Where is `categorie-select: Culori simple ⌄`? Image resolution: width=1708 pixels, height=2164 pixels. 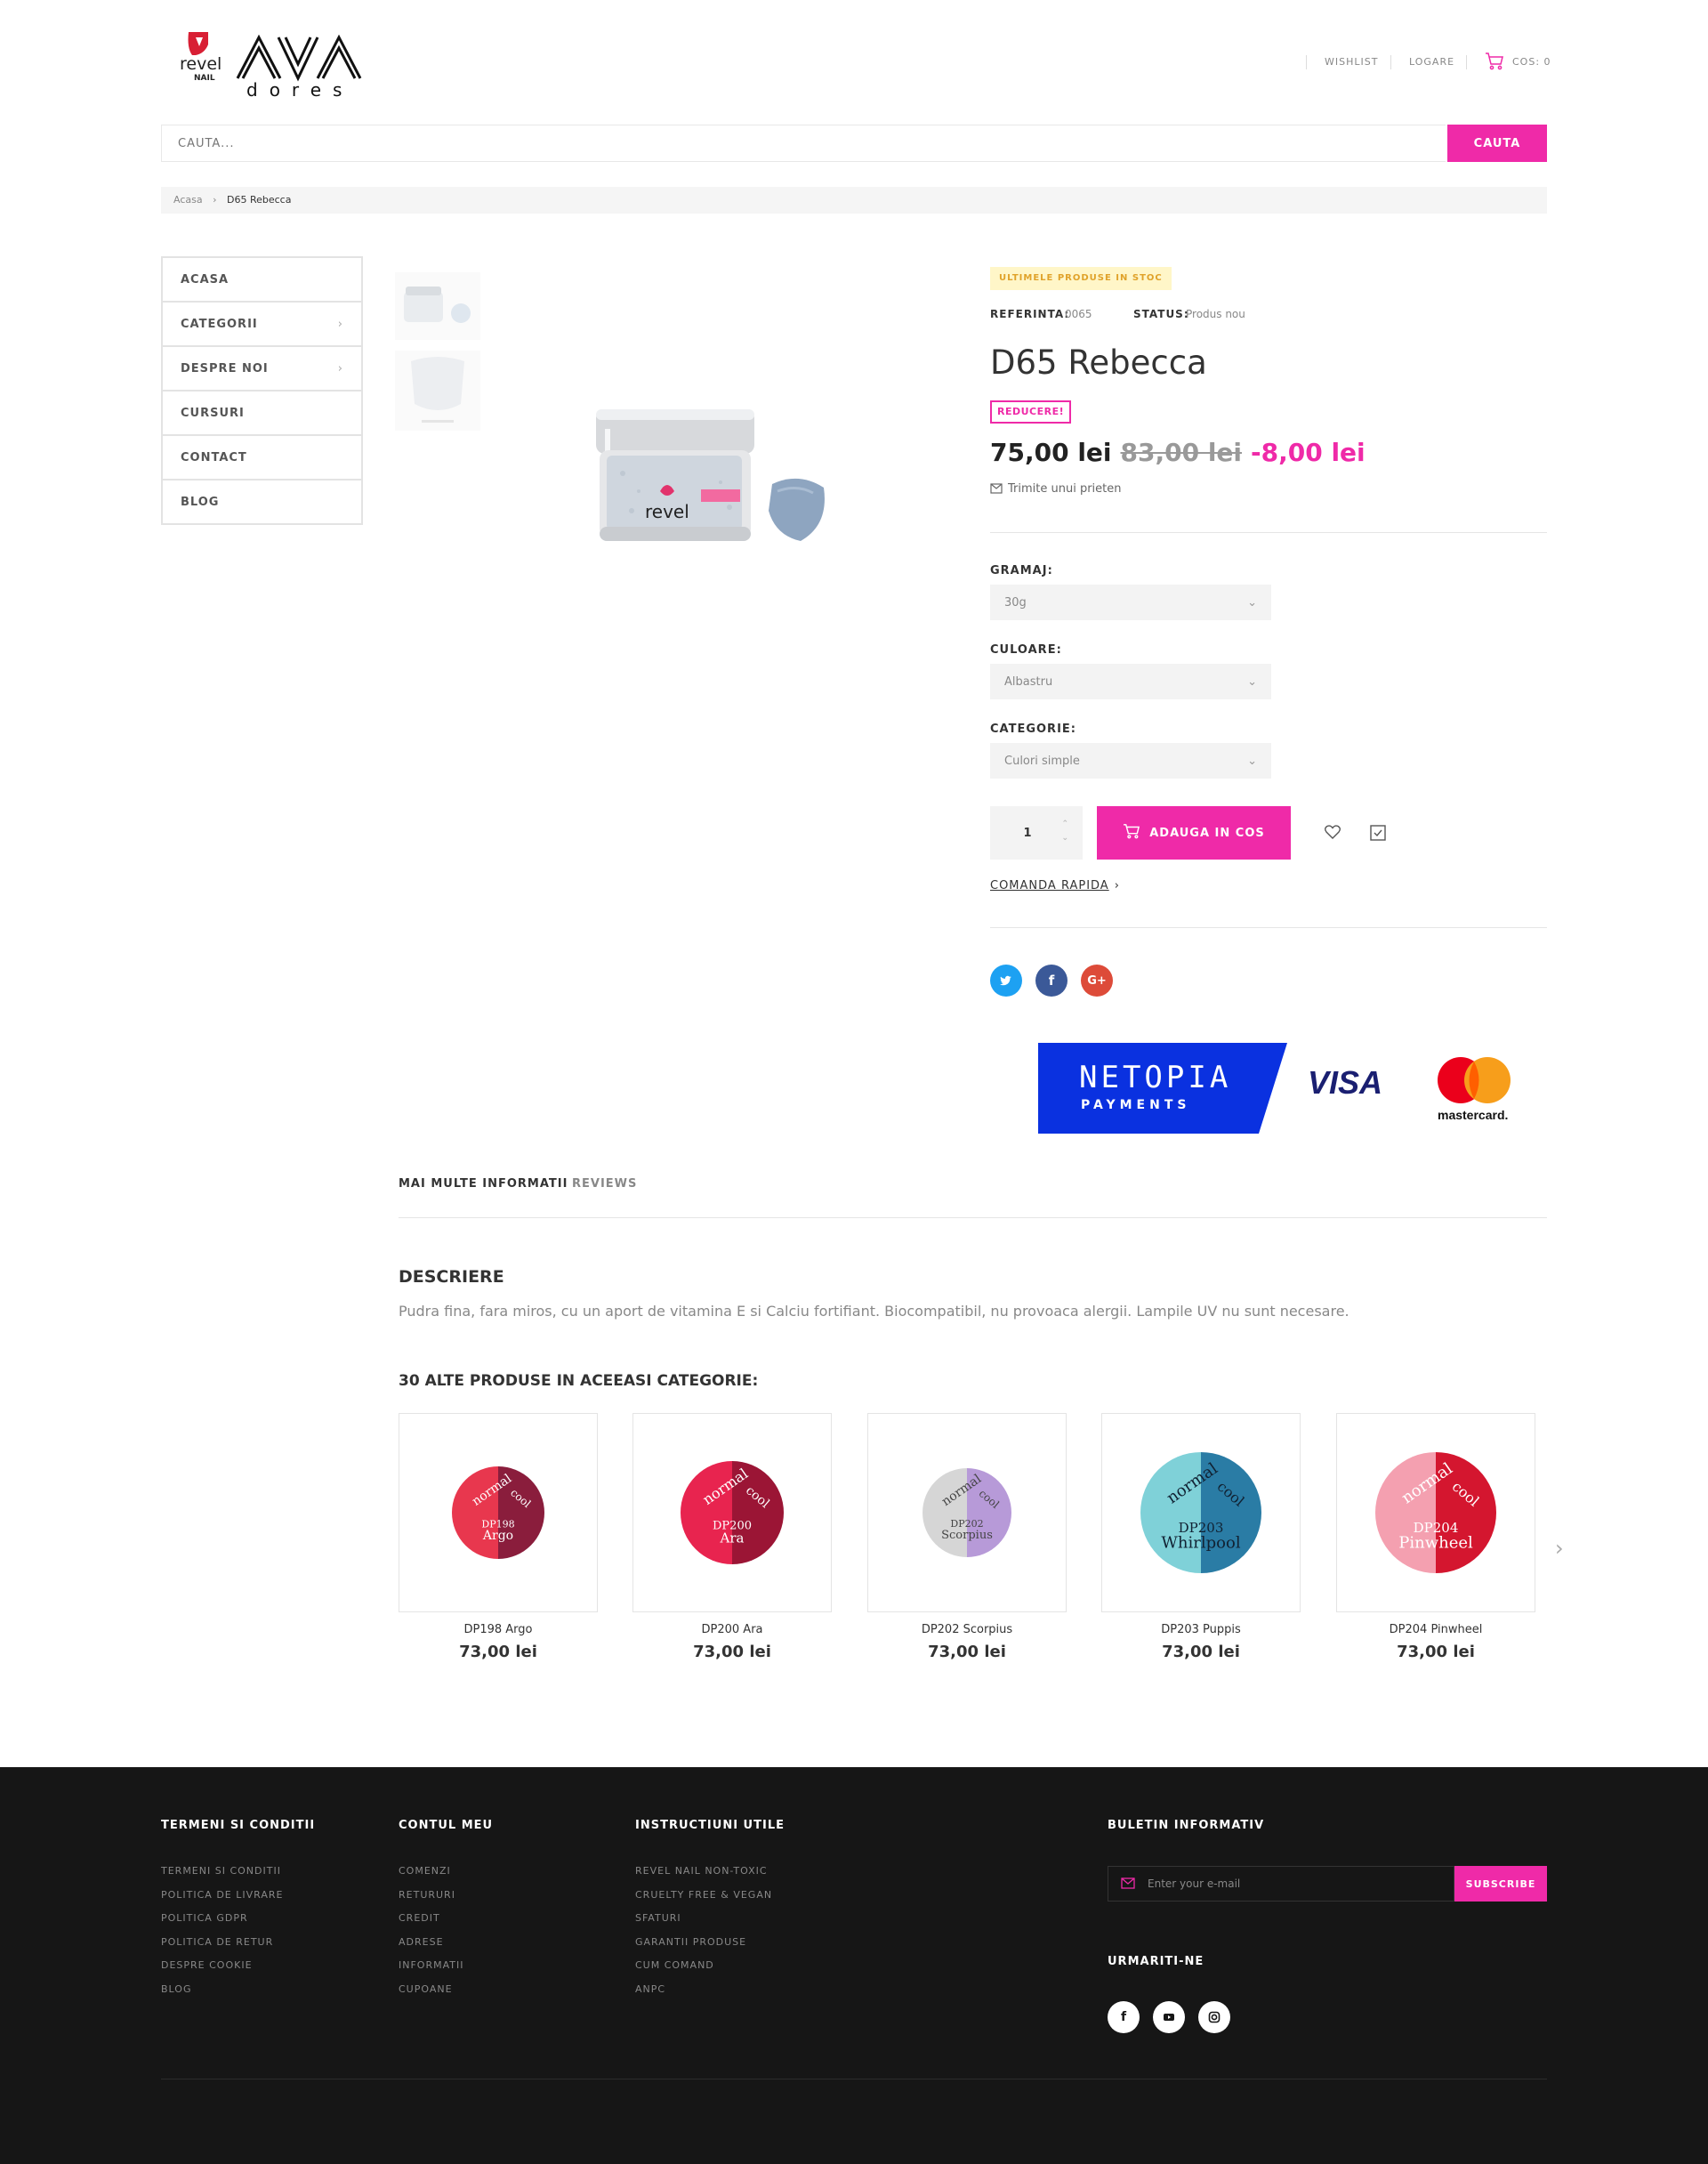
categorie-select: Culori simple ⌄ is located at coordinates (1130, 761).